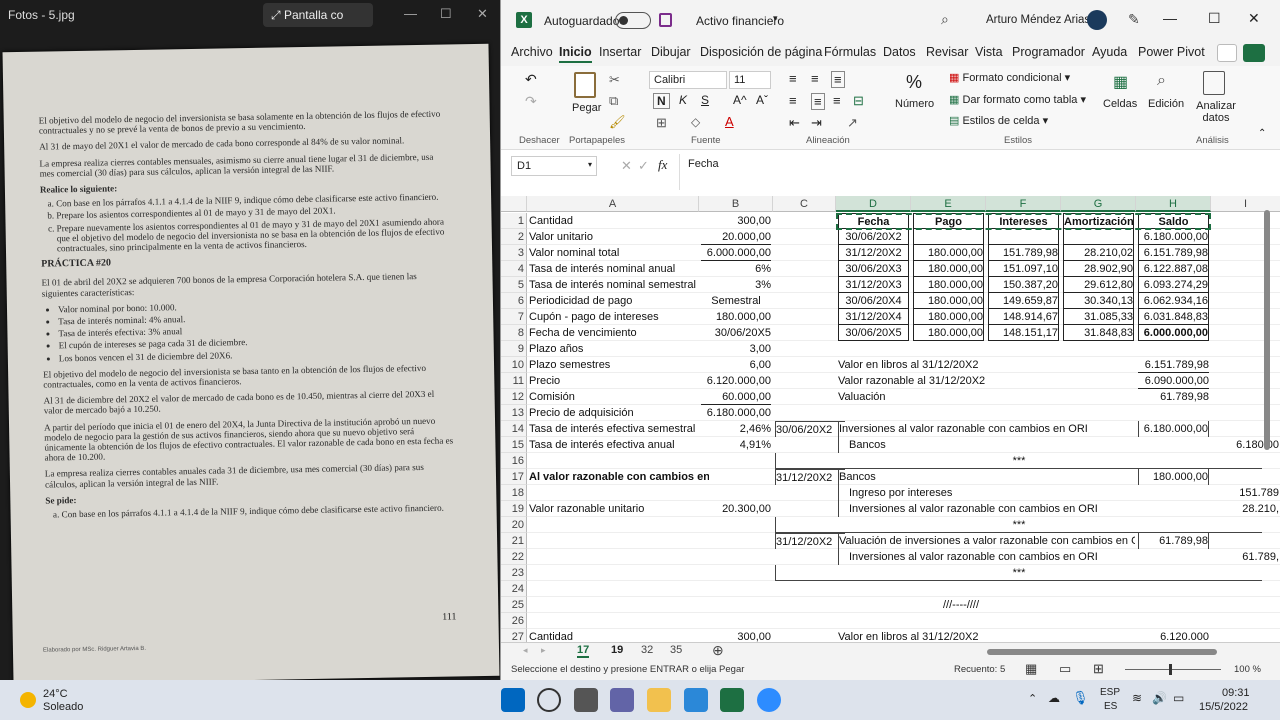  Describe the element at coordinates (619, 317) in the screenshot. I see `cell-a7: Cupón - pago de intereses` at that location.